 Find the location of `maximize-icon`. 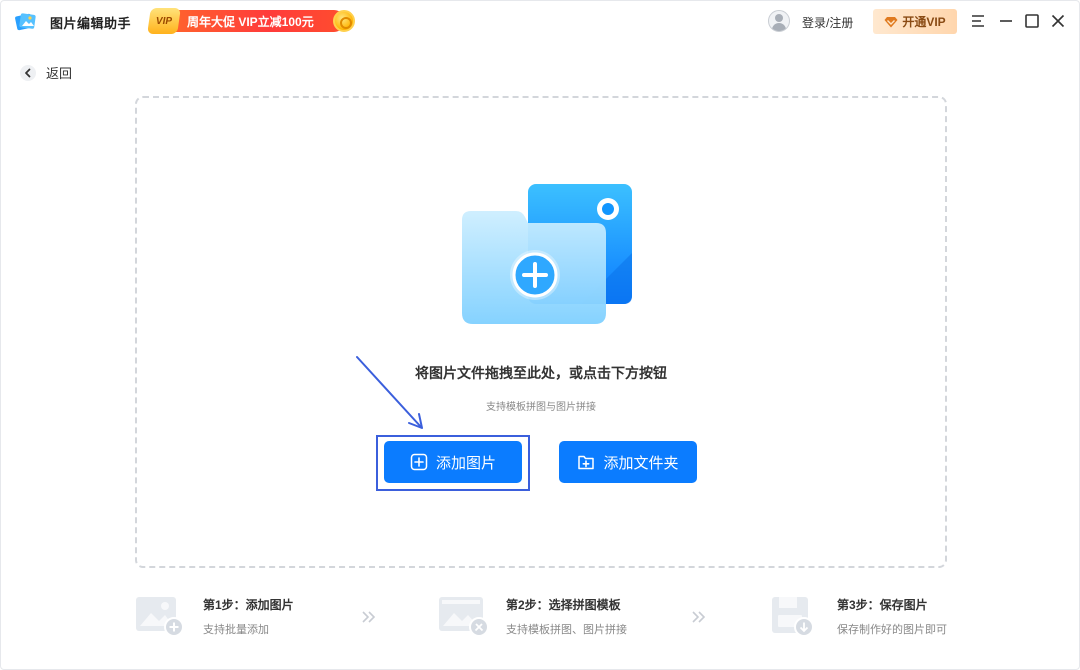

maximize-icon is located at coordinates (1032, 21).